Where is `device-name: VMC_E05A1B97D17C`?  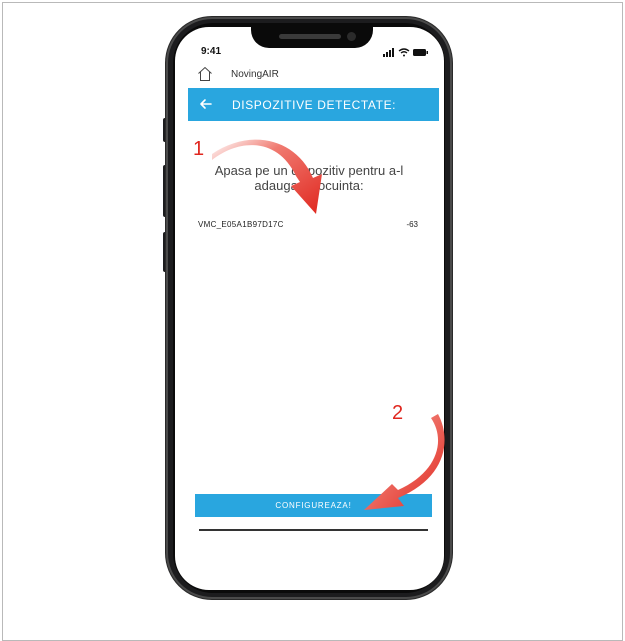
device-name: VMC_E05A1B97D17C is located at coordinates (241, 224).